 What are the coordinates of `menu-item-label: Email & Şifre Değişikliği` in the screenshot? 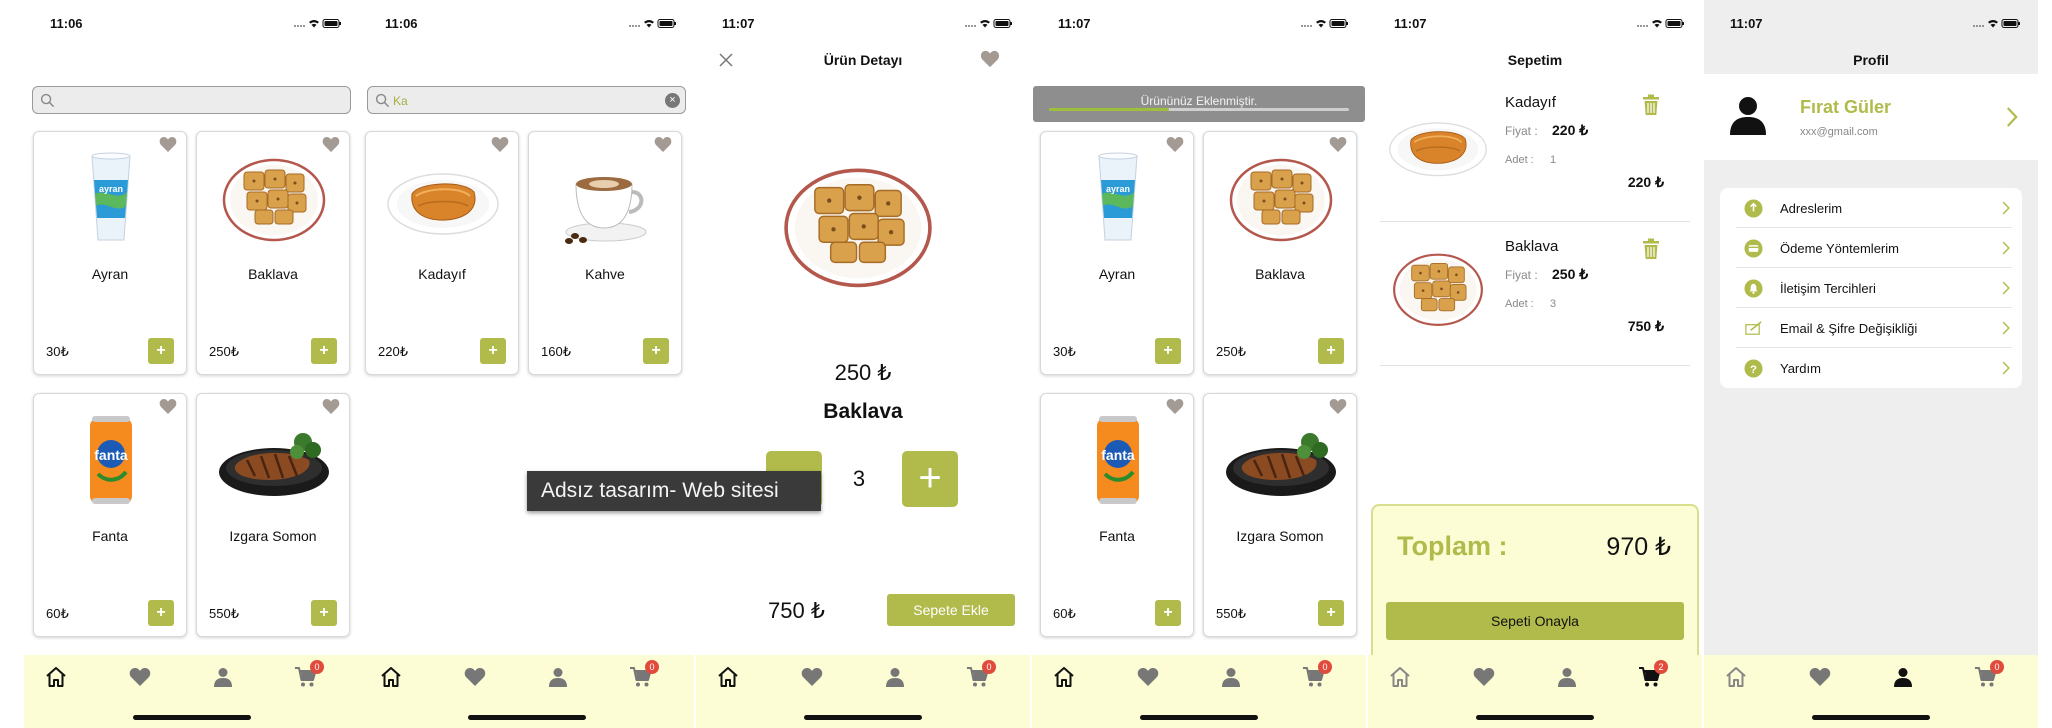 It's located at (1849, 328).